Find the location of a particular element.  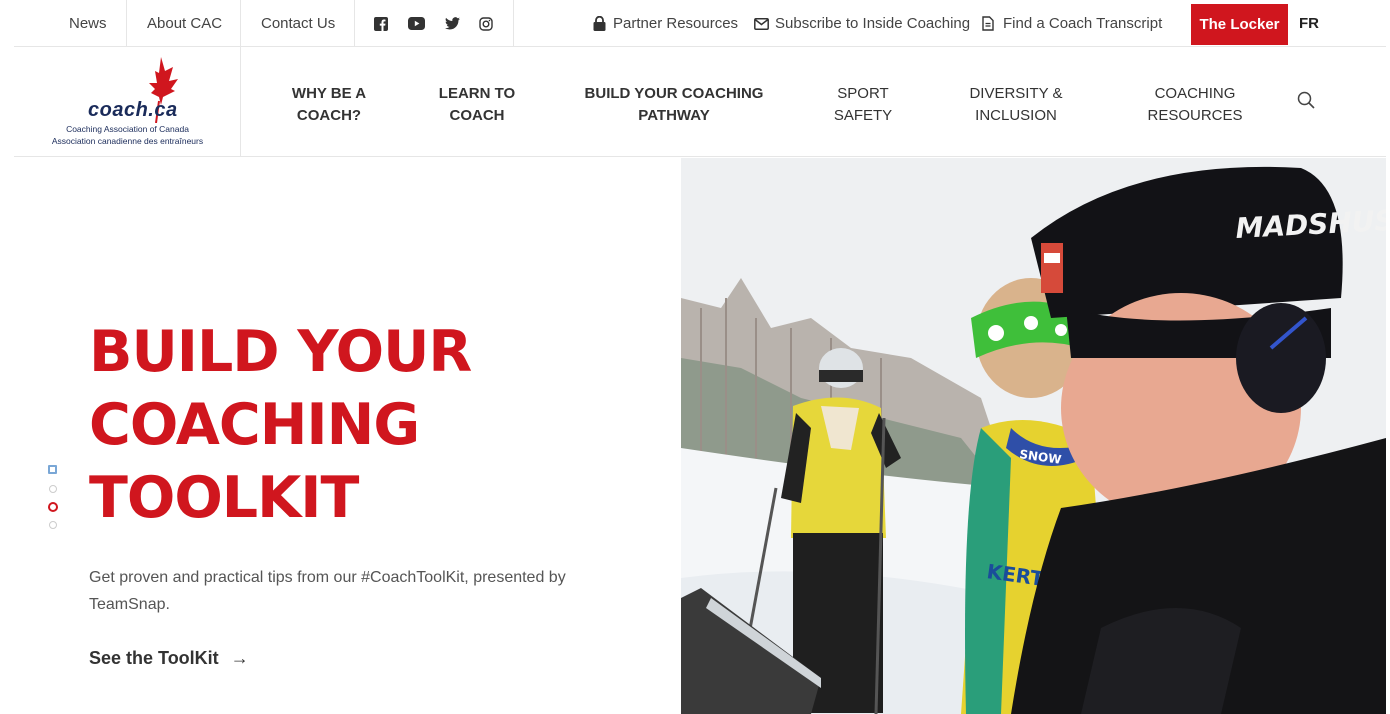

facebook-icon is located at coordinates (381, 23).